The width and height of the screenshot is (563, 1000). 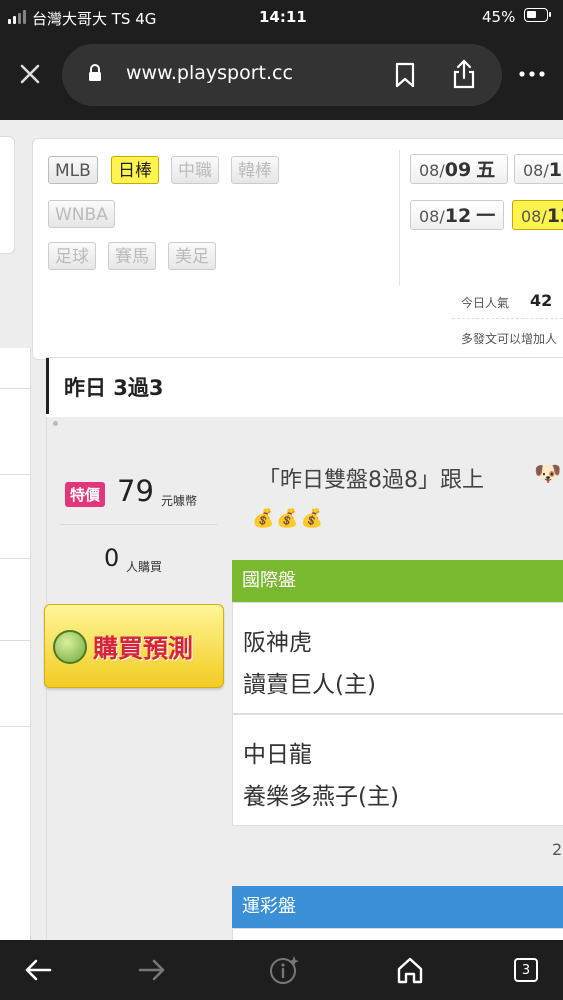 I want to click on lock-icon, so click(x=95, y=73).